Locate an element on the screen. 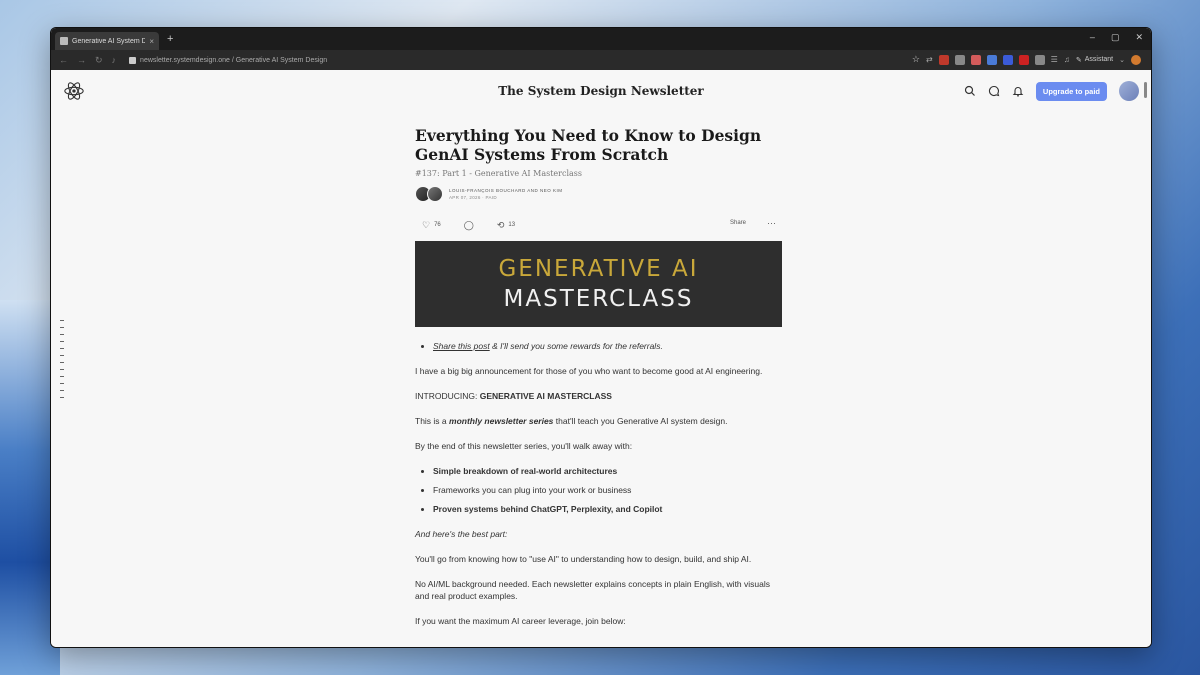 Image resolution: width=1200 pixels, height=675 pixels. author-names: LOUIS-FRANÇOIS BOUCHARD AND NEO KIM is located at coordinates (506, 190).